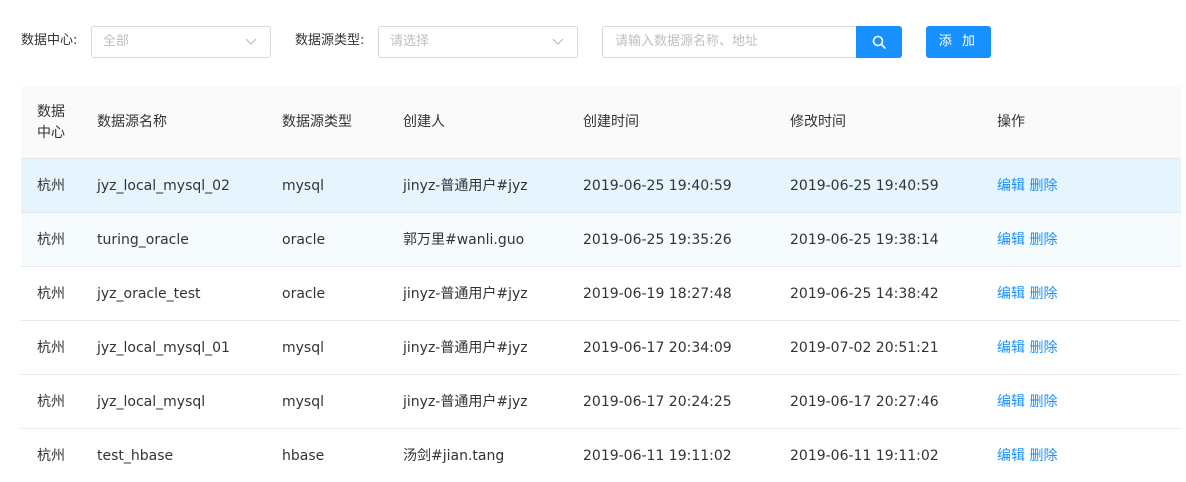 The width and height of the screenshot is (1186, 482). I want to click on cell-modified: 2019-07-02 20:51:21, so click(864, 348).